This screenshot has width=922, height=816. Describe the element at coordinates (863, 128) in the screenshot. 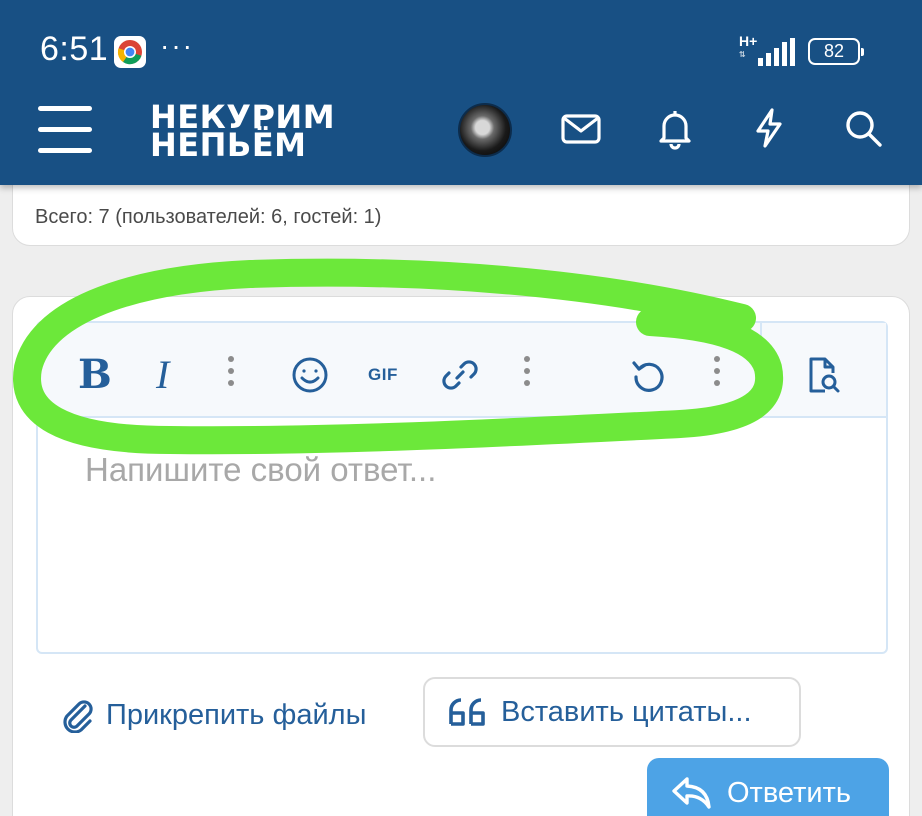

I see `search-icon` at that location.